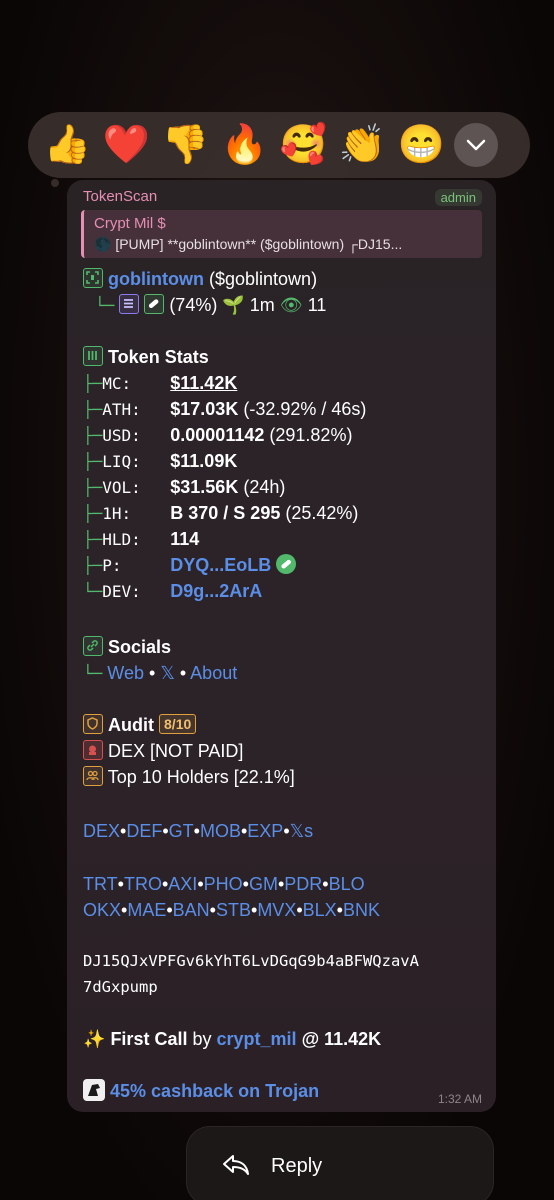 Image resolution: width=554 pixels, height=1200 pixels. Describe the element at coordinates (140, 725) in the screenshot. I see `audit-heading-row: Audit 8/10` at that location.